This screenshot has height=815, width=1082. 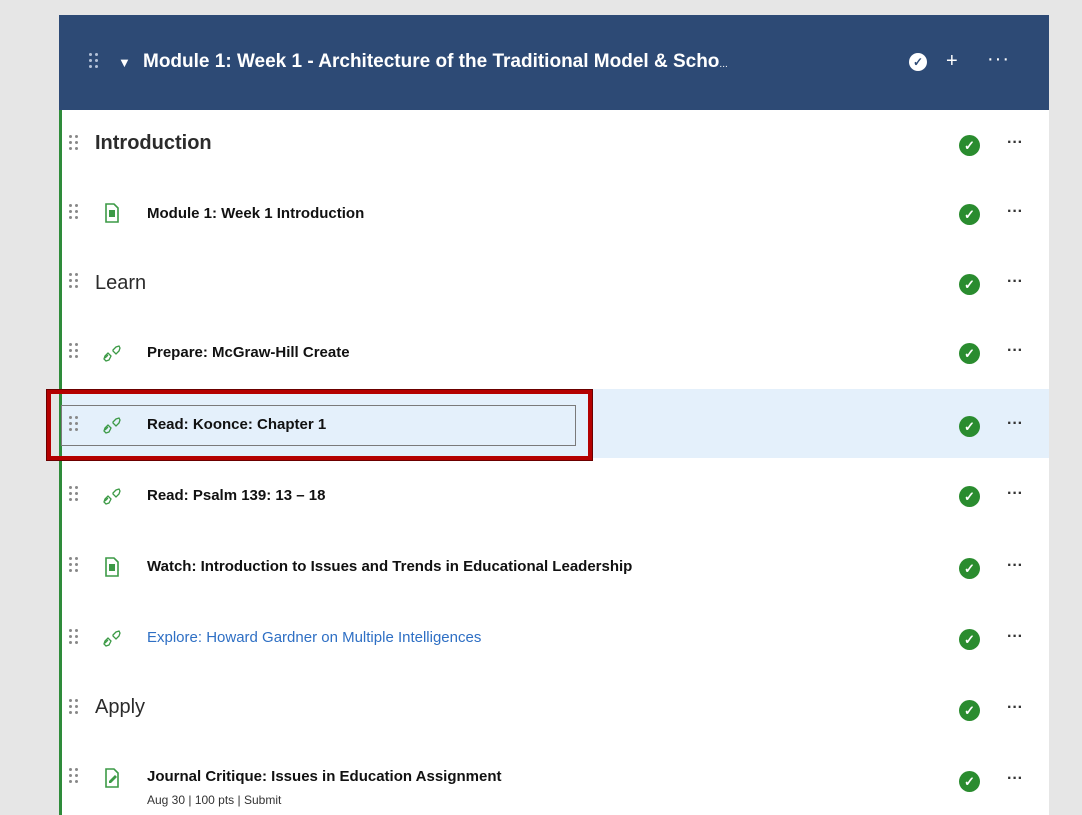 What do you see at coordinates (112, 778) in the screenshot?
I see `assignment-icon` at bounding box center [112, 778].